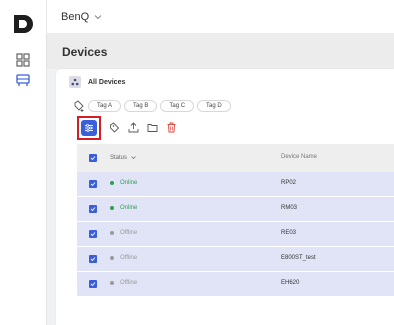 Image resolution: width=394 pixels, height=325 pixels. Describe the element at coordinates (235, 184) in the screenshot. I see `table-row: Online RP02` at that location.